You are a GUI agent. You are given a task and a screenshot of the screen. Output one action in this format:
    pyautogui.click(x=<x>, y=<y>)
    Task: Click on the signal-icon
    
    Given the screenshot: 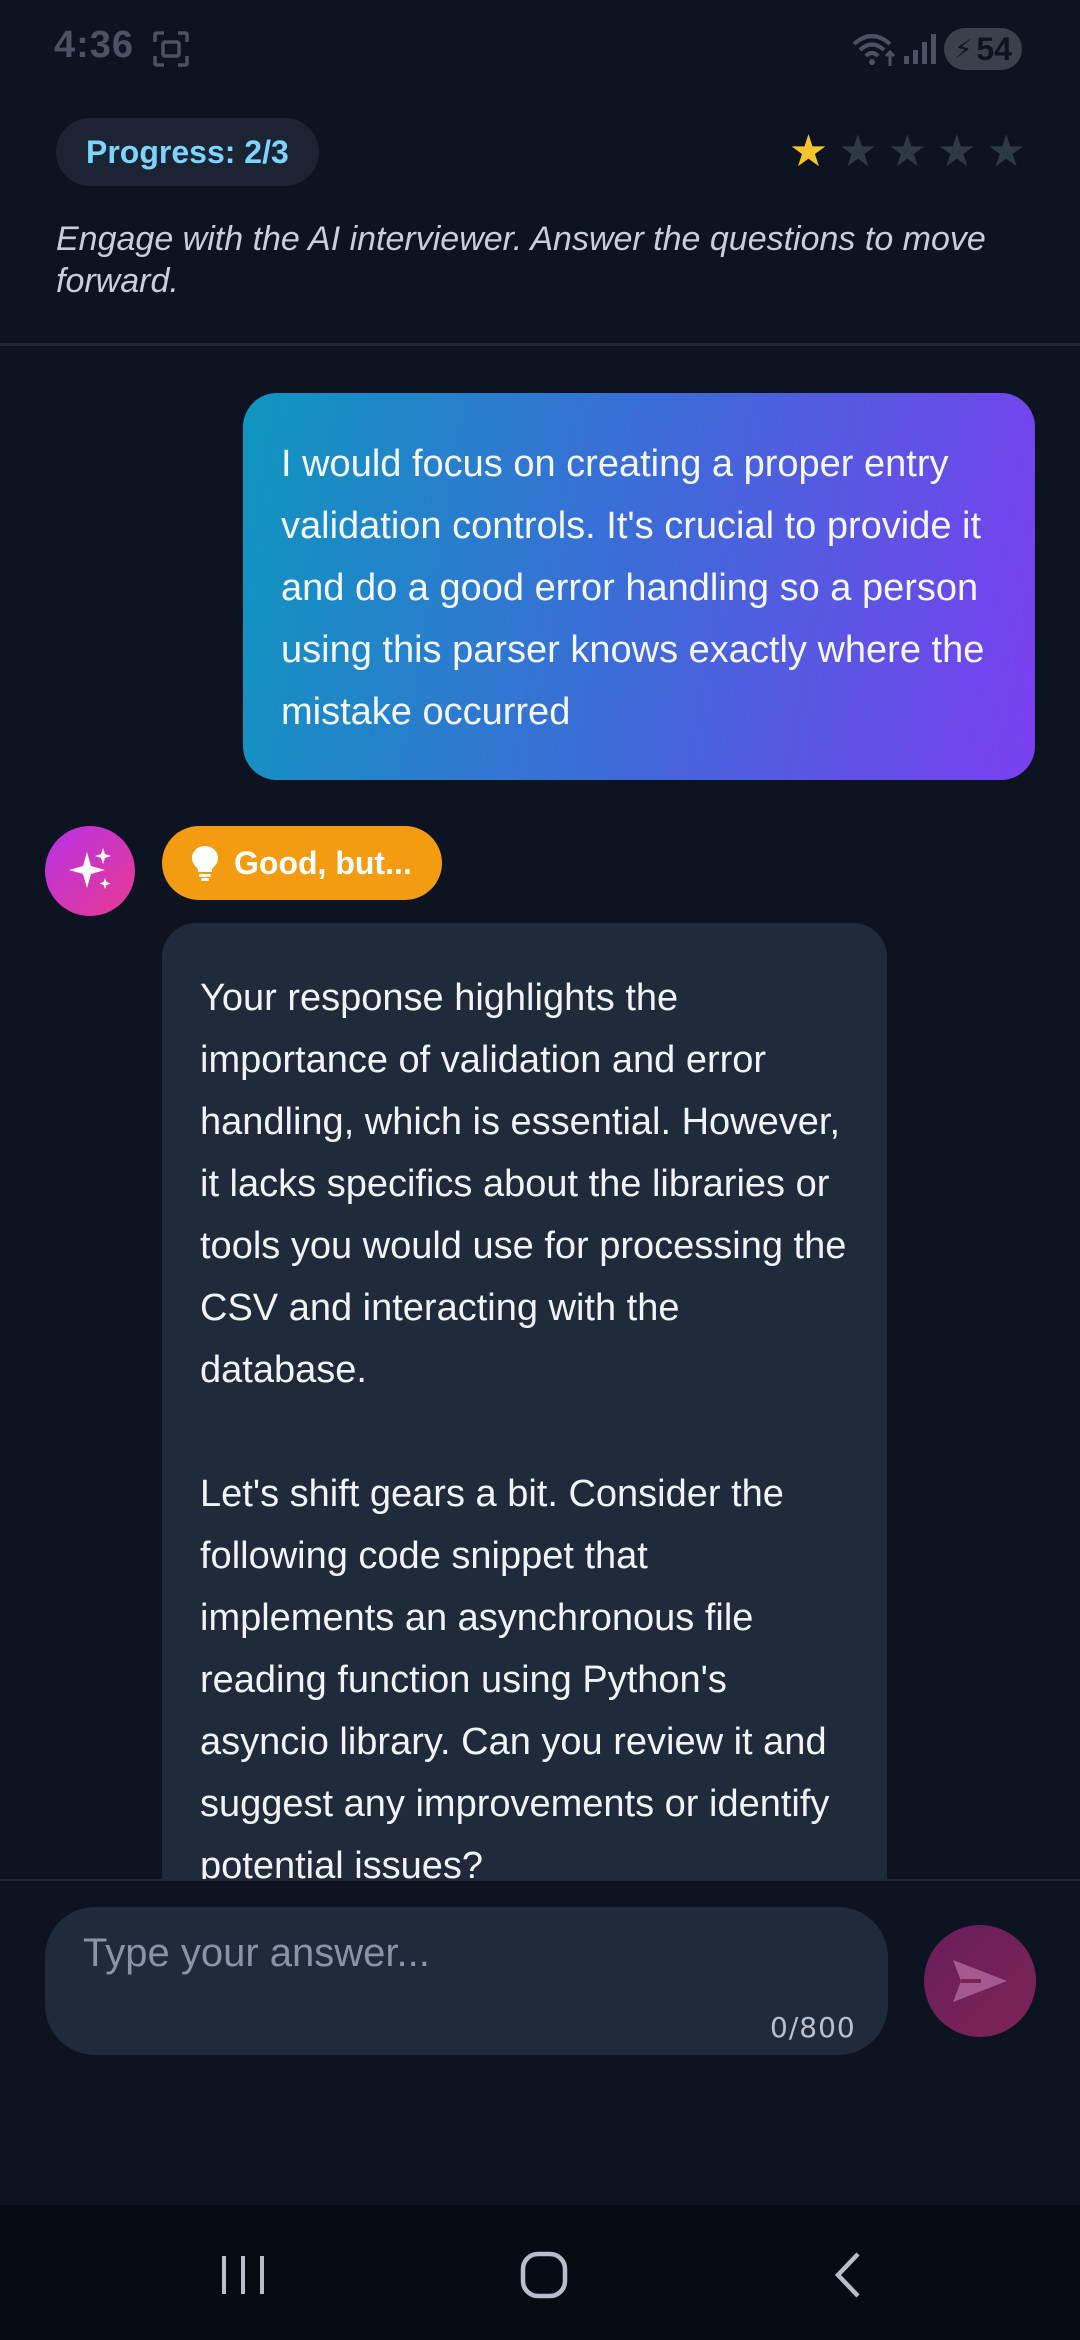 What is the action you would take?
    pyautogui.click(x=920, y=49)
    